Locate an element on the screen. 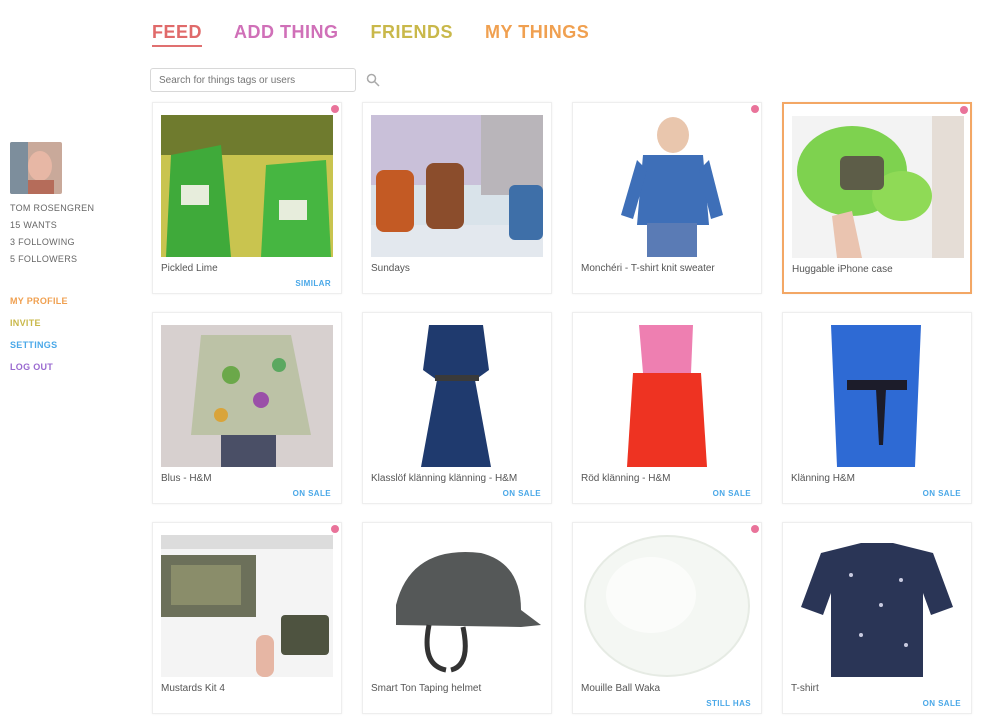 The image size is (981, 724). link-log-out: LOG OUT is located at coordinates (70, 367).